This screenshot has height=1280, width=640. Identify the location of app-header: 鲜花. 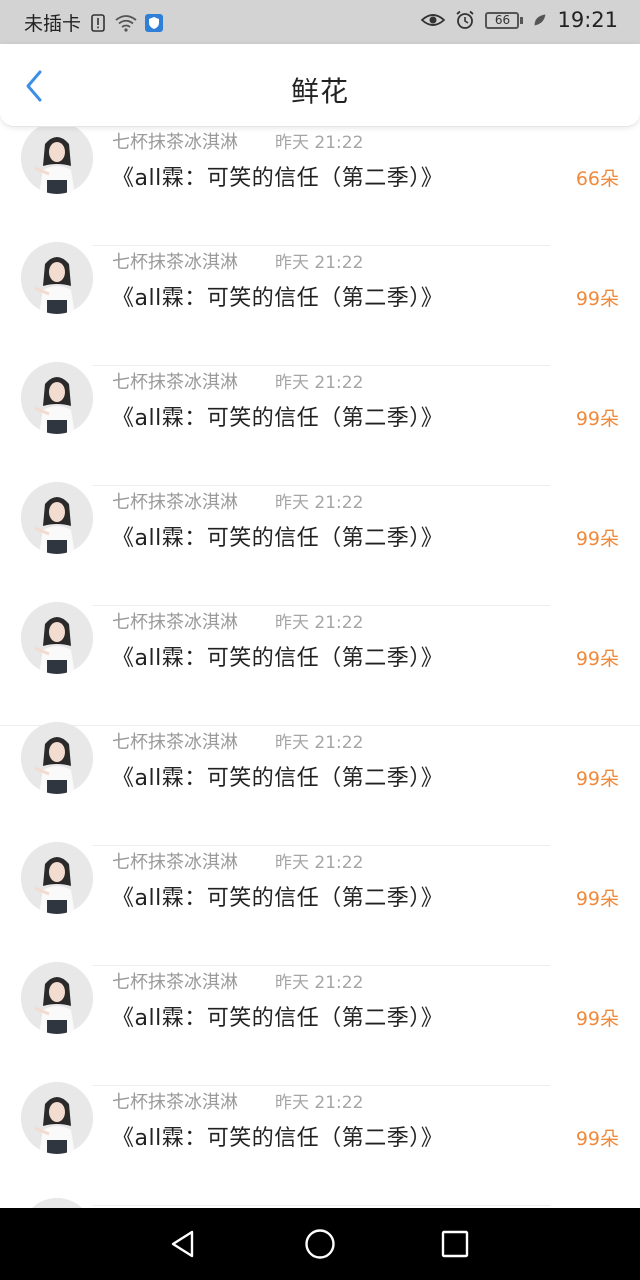
(320, 85).